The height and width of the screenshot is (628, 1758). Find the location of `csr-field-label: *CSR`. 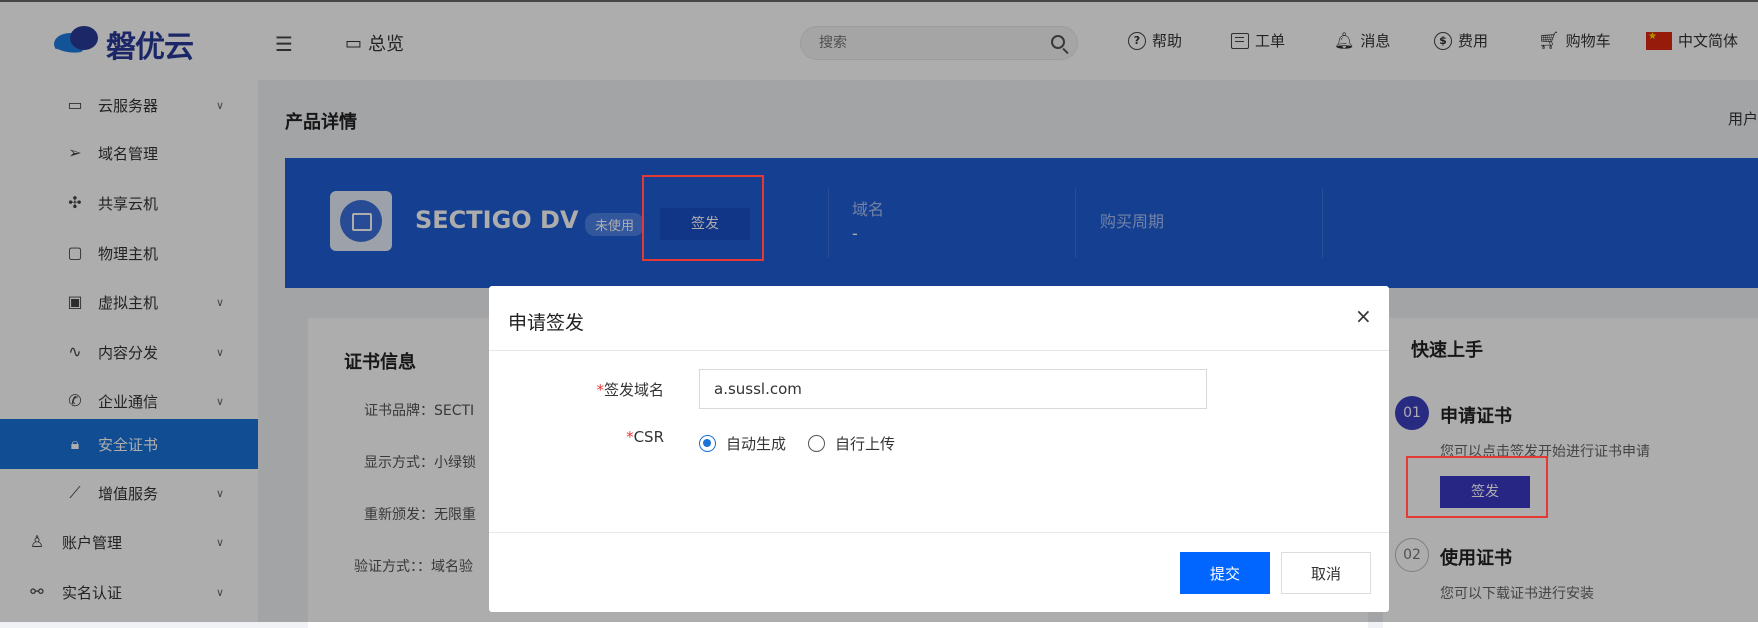

csr-field-label: *CSR is located at coordinates (645, 437).